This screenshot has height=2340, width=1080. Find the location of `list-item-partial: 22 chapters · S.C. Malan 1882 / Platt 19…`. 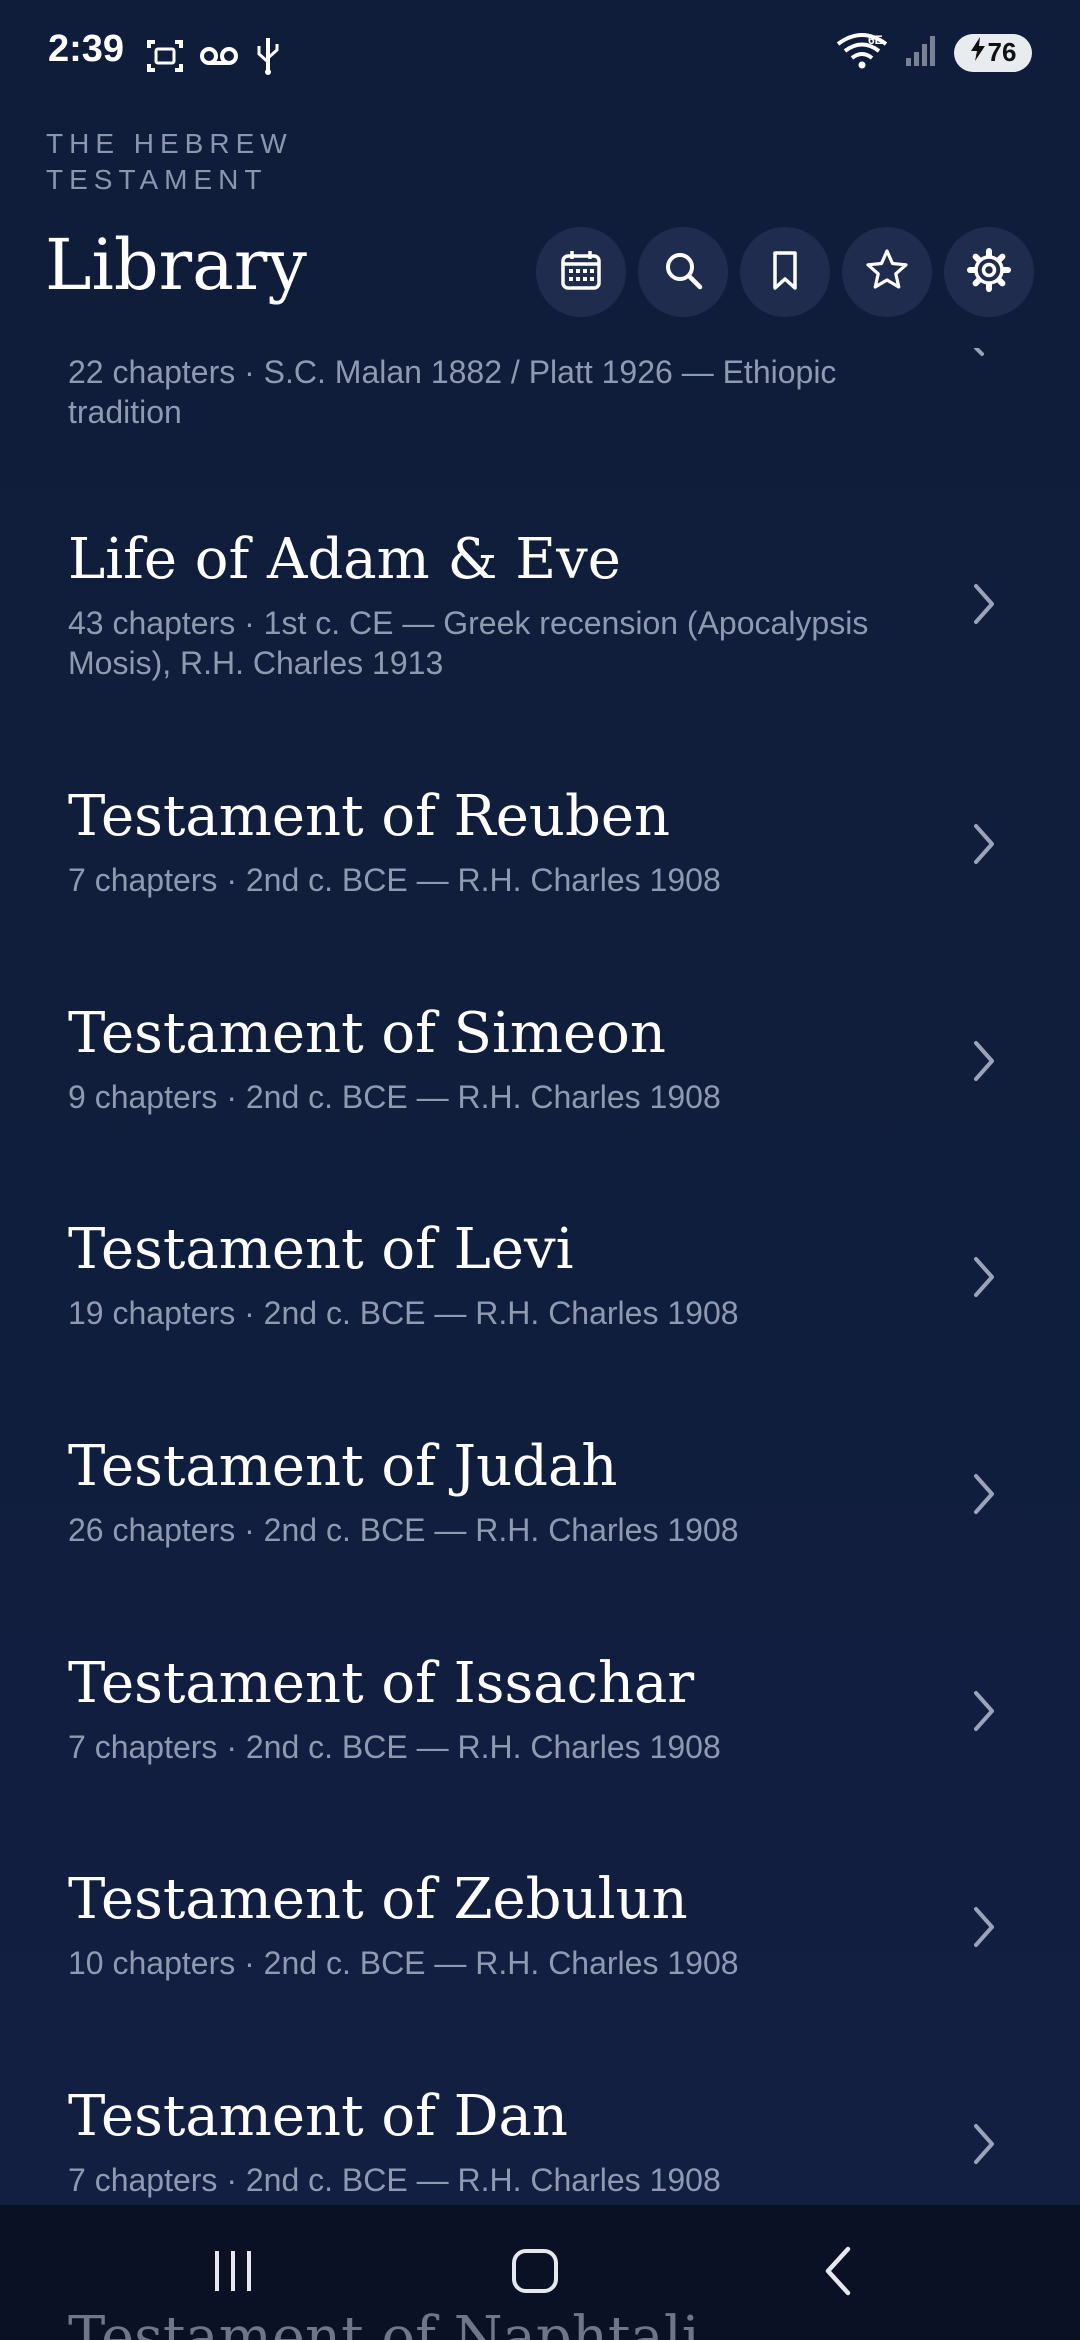

list-item-partial: 22 chapters · S.C. Malan 1882 / Platt 19… is located at coordinates (498, 392).